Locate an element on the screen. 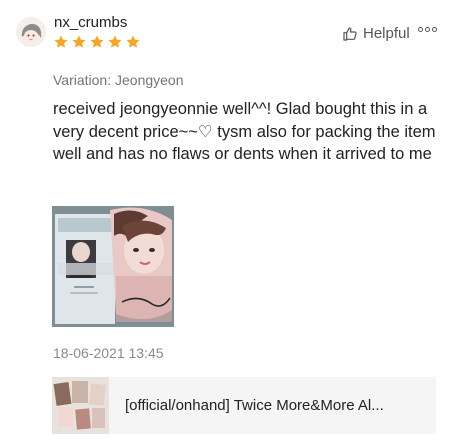 This screenshot has height=442, width=450. review-timestamp: 18-06-2021 13:45 is located at coordinates (108, 353).